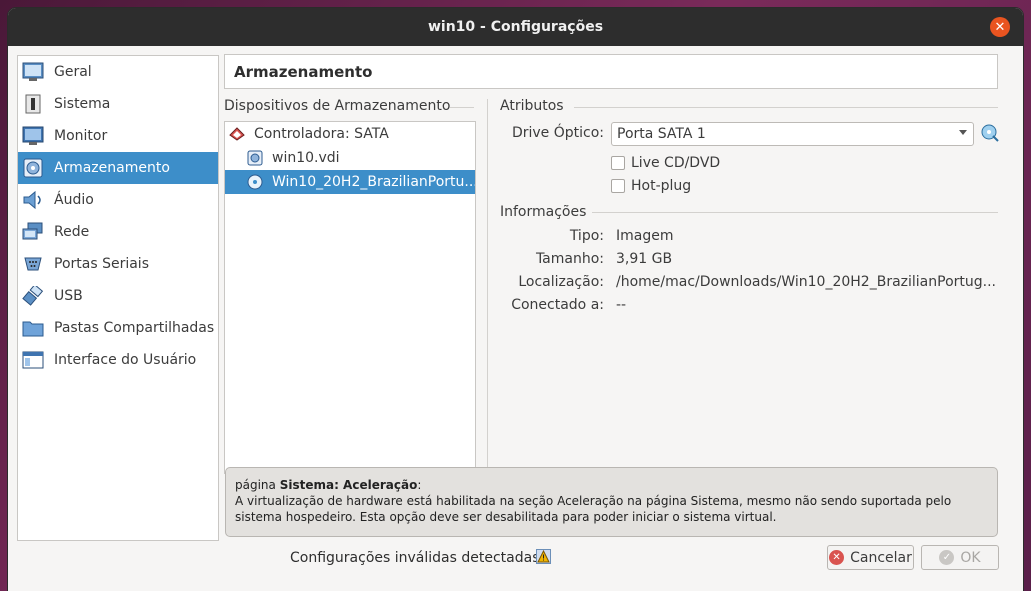 The width and height of the screenshot is (1031, 591). Describe the element at coordinates (557, 305) in the screenshot. I see `connected-label: Conectado a:` at that location.